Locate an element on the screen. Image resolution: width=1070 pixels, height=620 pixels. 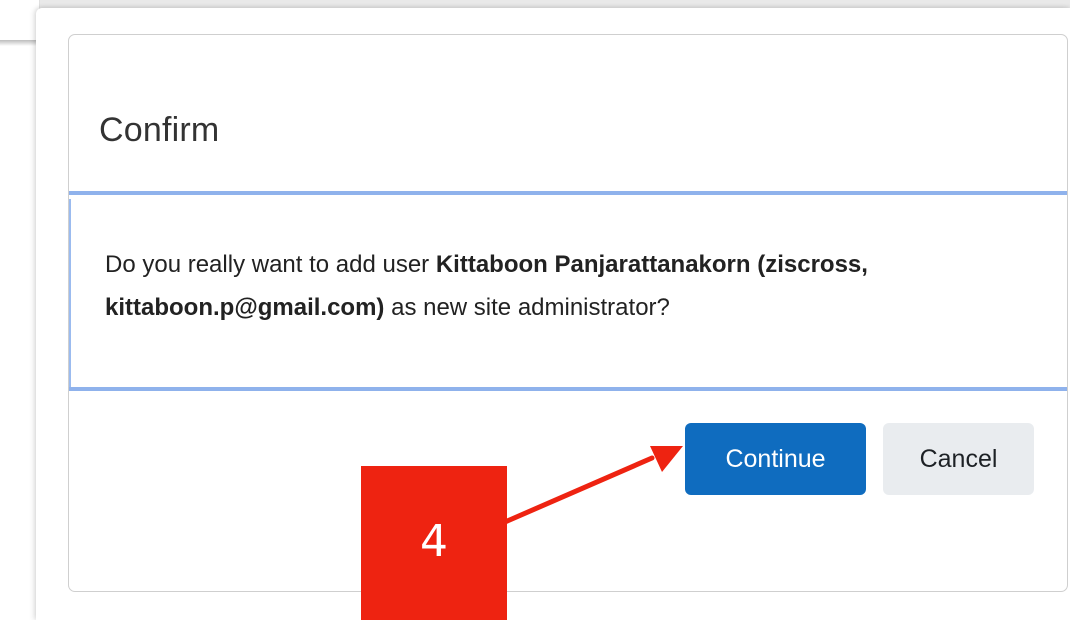
continue-button: Continue is located at coordinates (775, 459).